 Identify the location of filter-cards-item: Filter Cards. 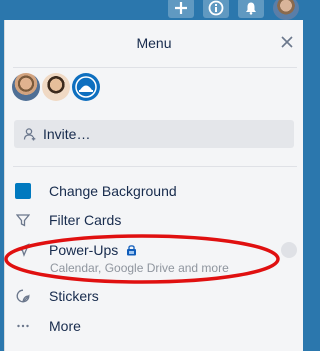
(67, 220).